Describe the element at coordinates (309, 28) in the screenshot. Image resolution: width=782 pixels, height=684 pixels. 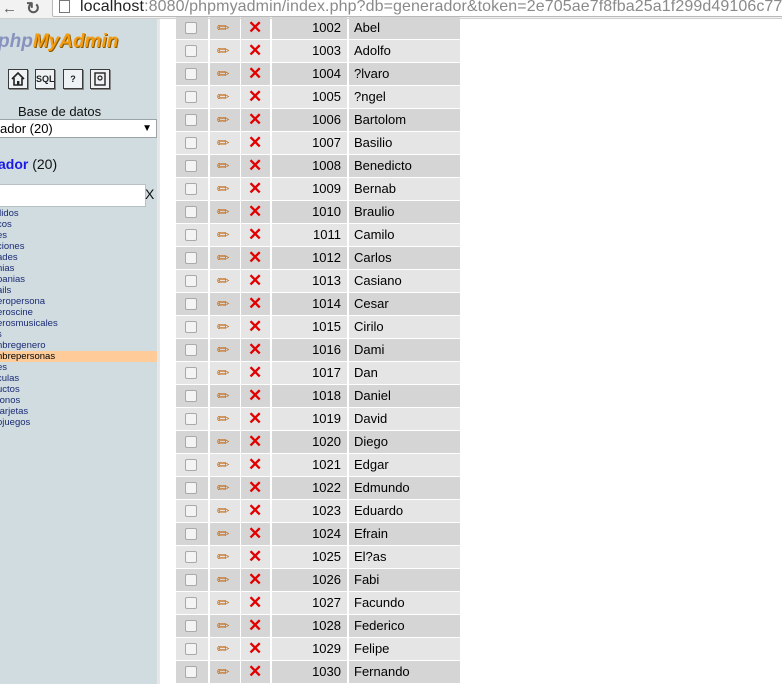
I see `id-cell: 1002` at that location.